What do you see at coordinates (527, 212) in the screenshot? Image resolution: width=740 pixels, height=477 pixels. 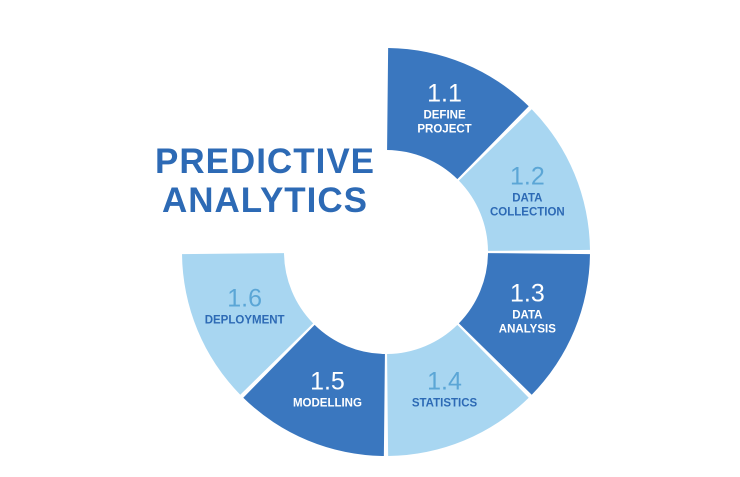 I see `segment-label: COLLECTION` at bounding box center [527, 212].